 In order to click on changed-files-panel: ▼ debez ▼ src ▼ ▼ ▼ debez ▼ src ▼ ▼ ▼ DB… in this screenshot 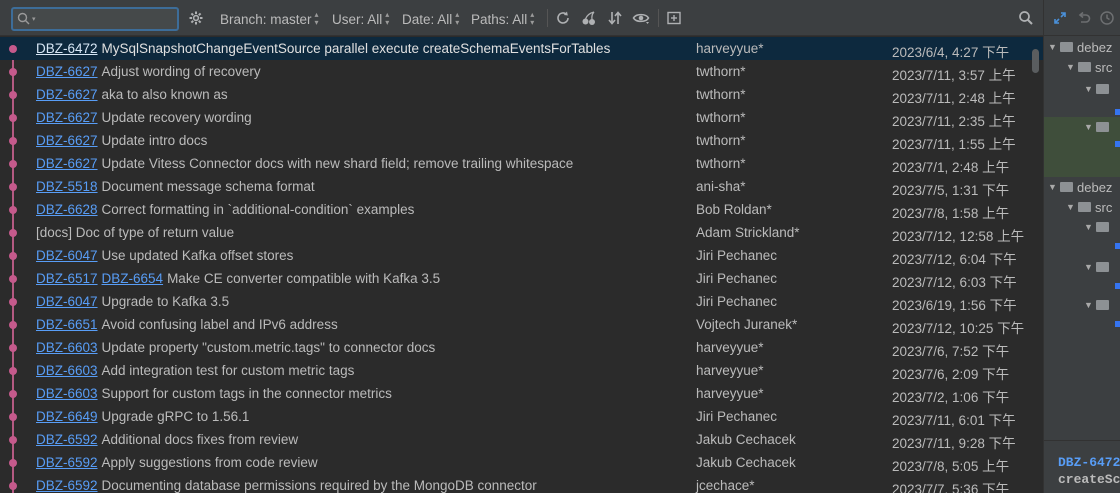, I will do `click(1081, 246)`.